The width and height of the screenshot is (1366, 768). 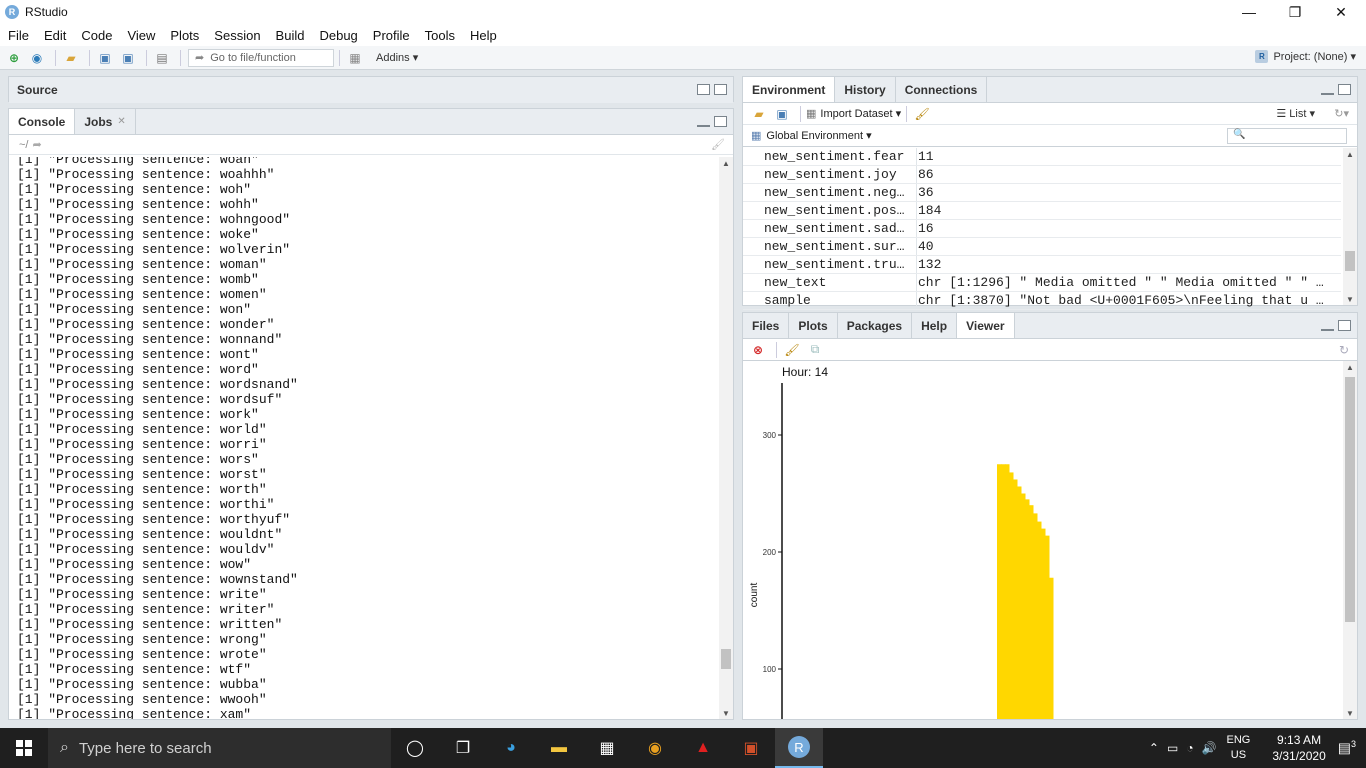 What do you see at coordinates (1344, 350) in the screenshot?
I see `refresh-icon: ↻` at bounding box center [1344, 350].